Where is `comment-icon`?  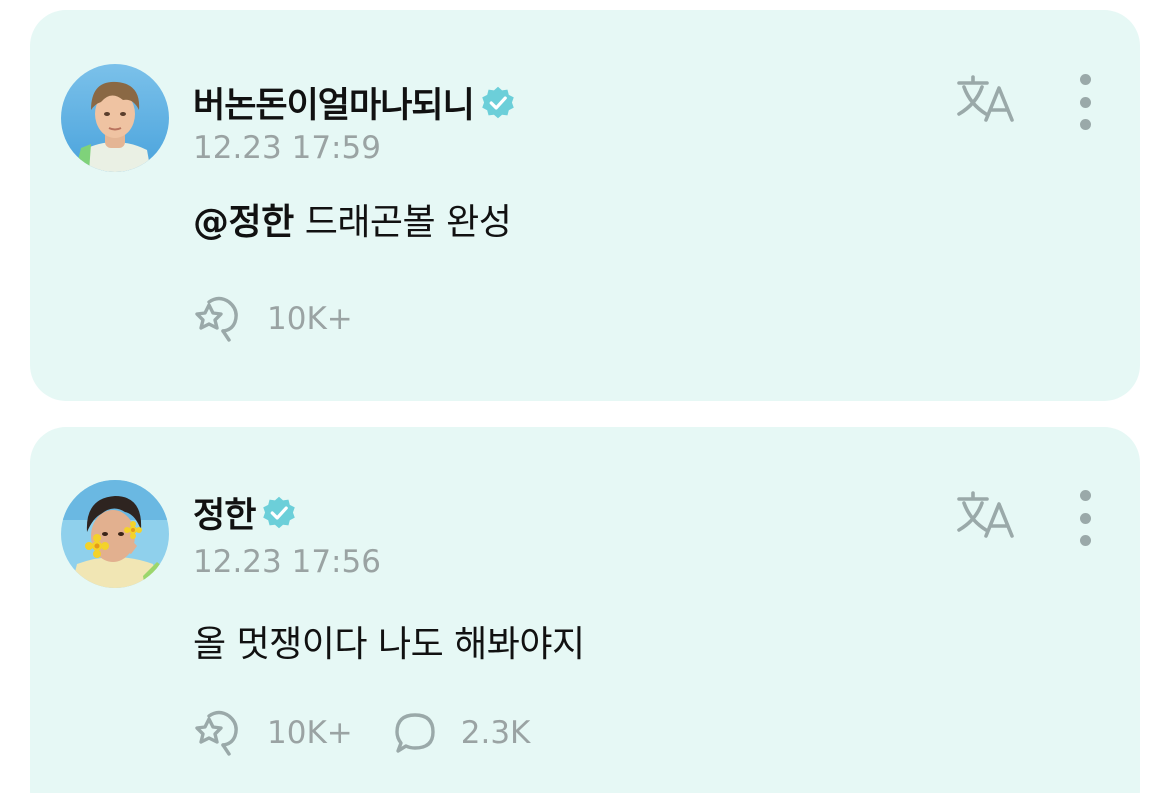 comment-icon is located at coordinates (415, 733).